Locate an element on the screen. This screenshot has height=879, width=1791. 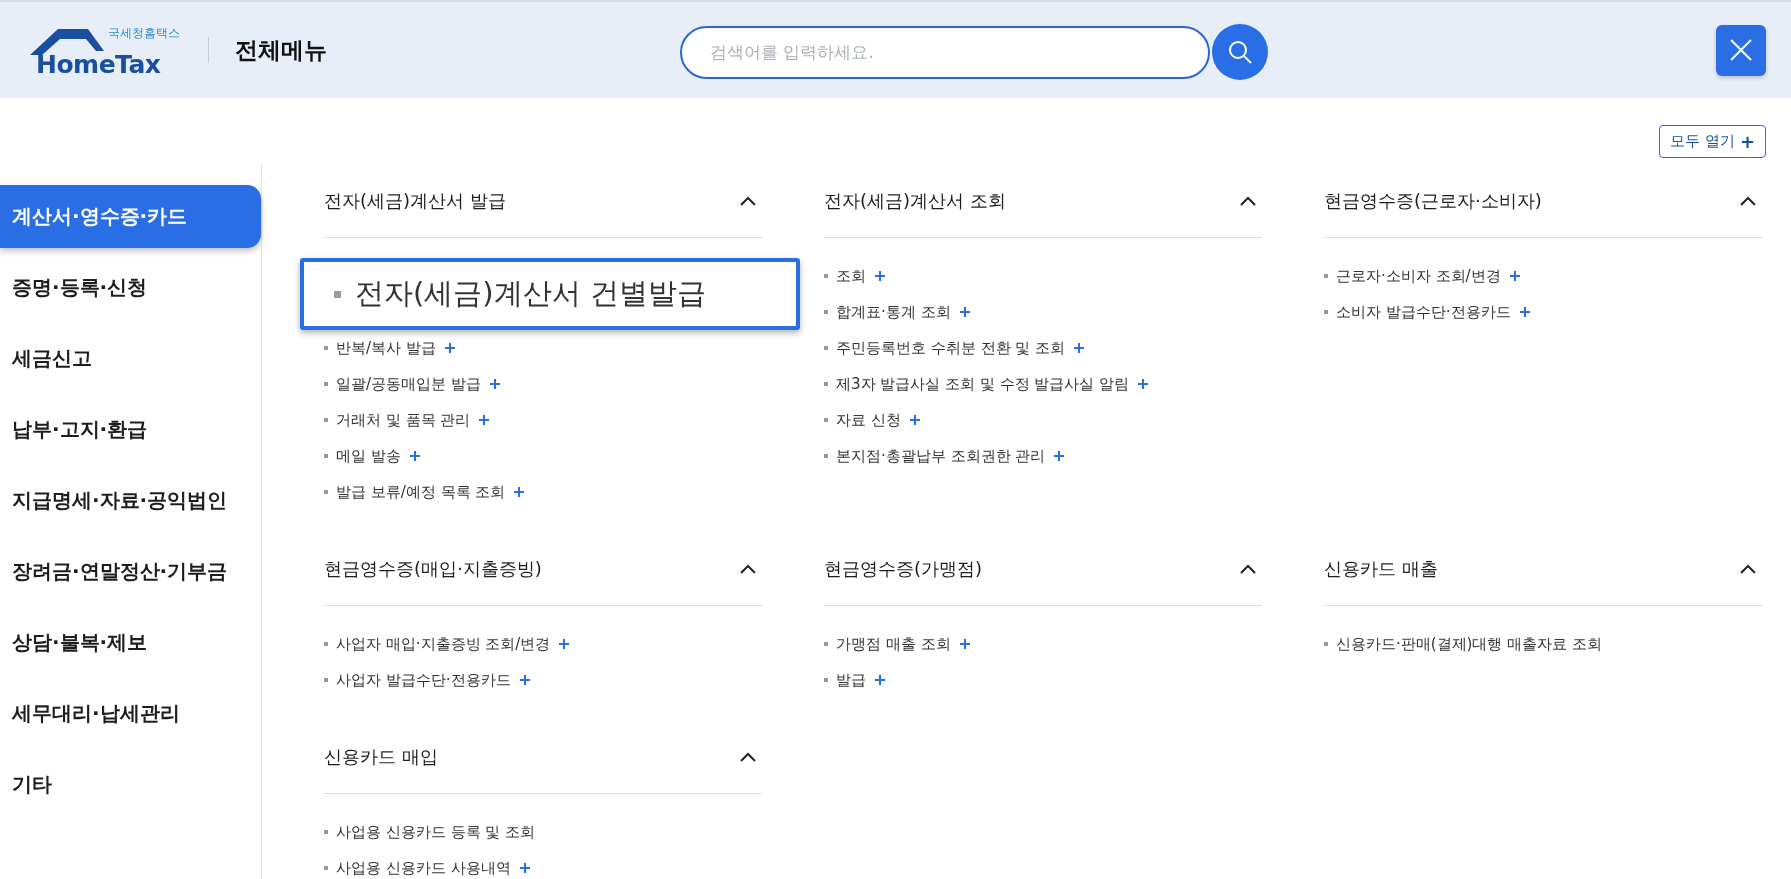
logo-subtitle: 국세청홈택스 is located at coordinates (144, 33).